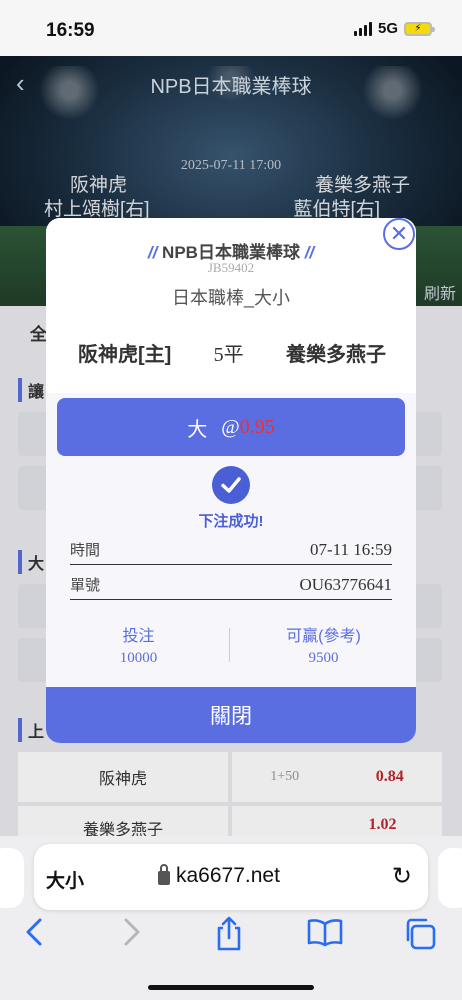 Image resolution: width=462 pixels, height=1000 pixels. I want to click on order-label: 單號, so click(85, 585).